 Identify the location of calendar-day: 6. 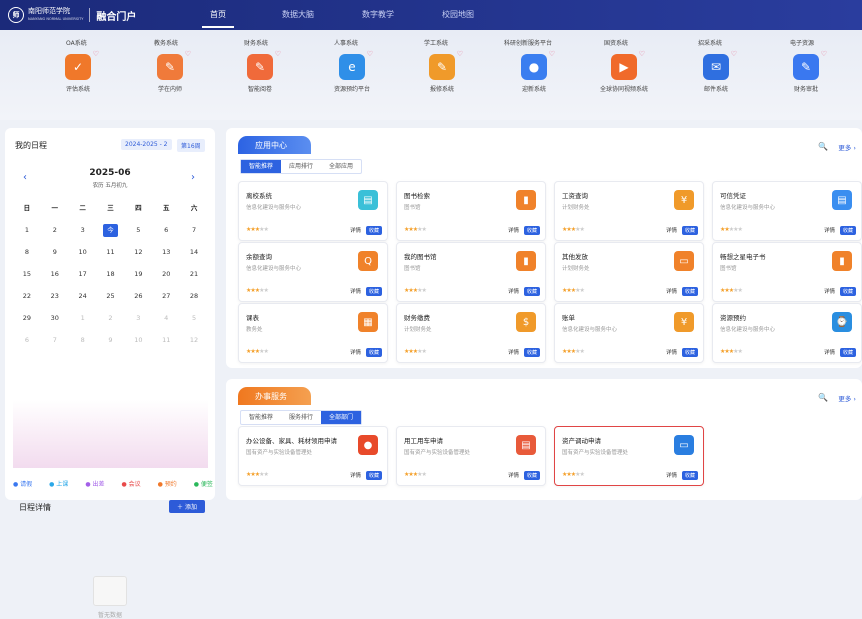
(166, 230).